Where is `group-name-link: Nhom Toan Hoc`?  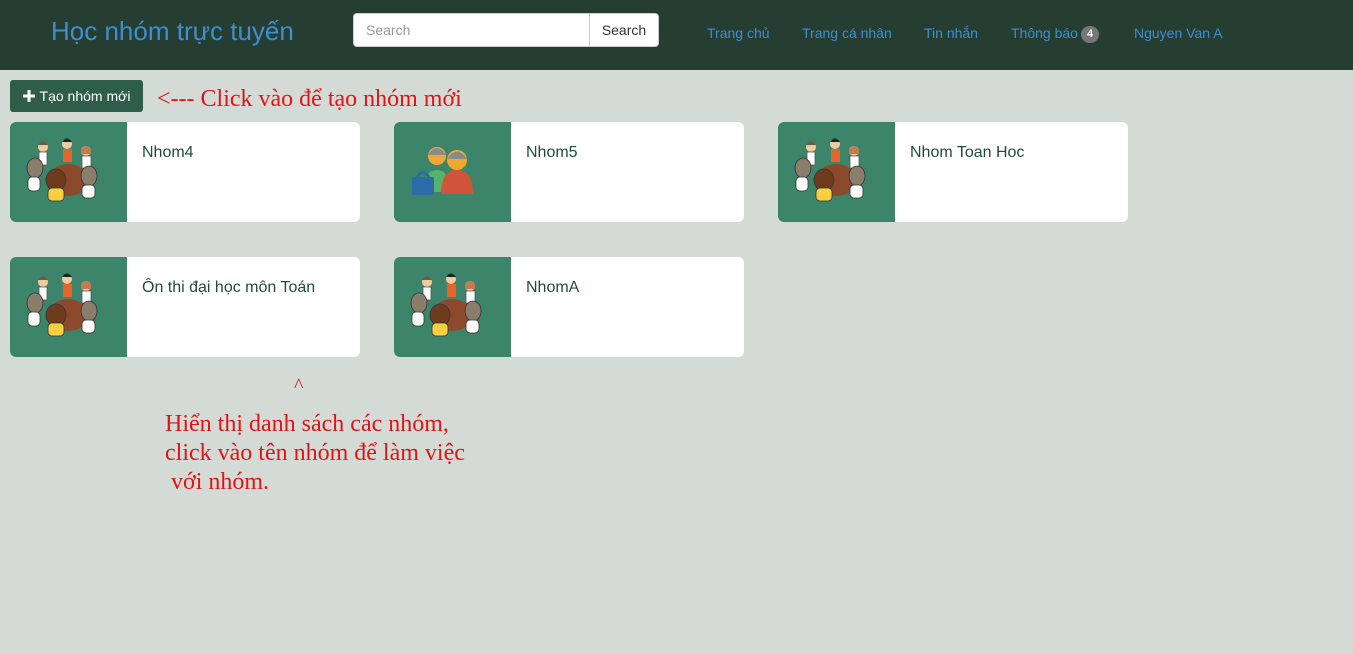
group-name-link: Nhom Toan Hoc is located at coordinates (967, 153).